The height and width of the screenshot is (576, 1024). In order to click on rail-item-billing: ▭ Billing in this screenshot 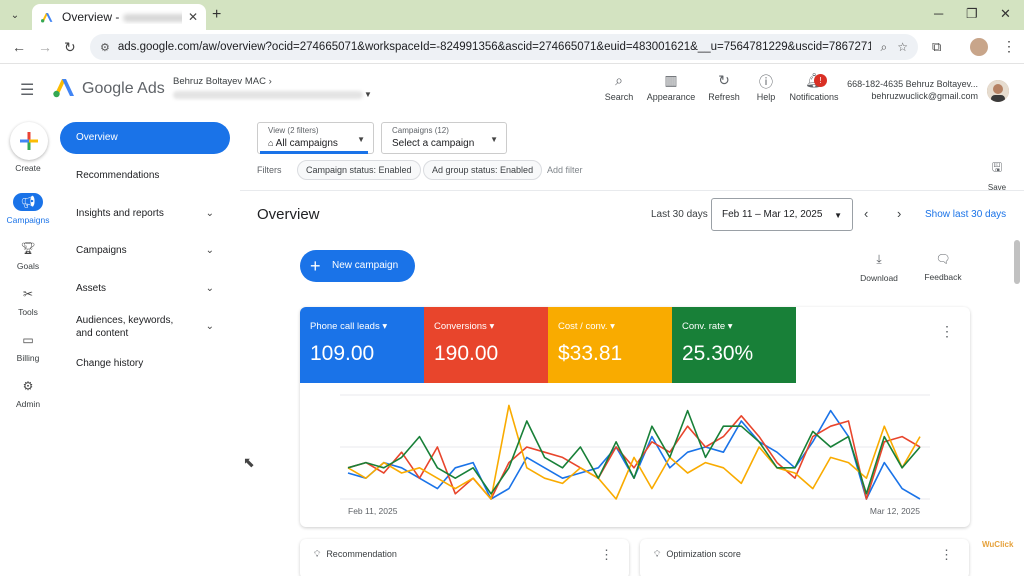, I will do `click(28, 347)`.